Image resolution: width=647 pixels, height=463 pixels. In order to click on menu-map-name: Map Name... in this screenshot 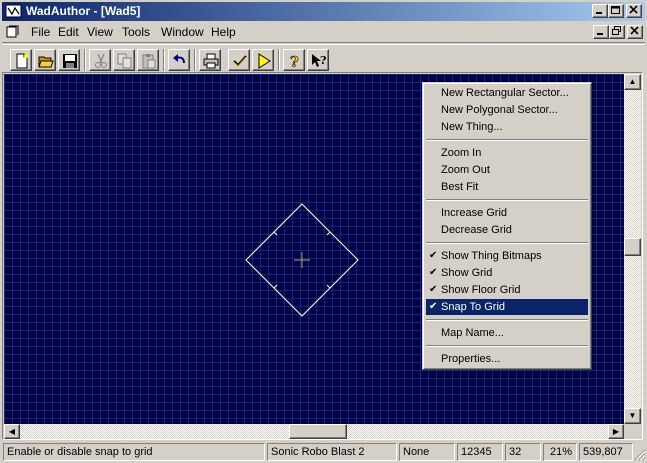, I will do `click(507, 333)`.